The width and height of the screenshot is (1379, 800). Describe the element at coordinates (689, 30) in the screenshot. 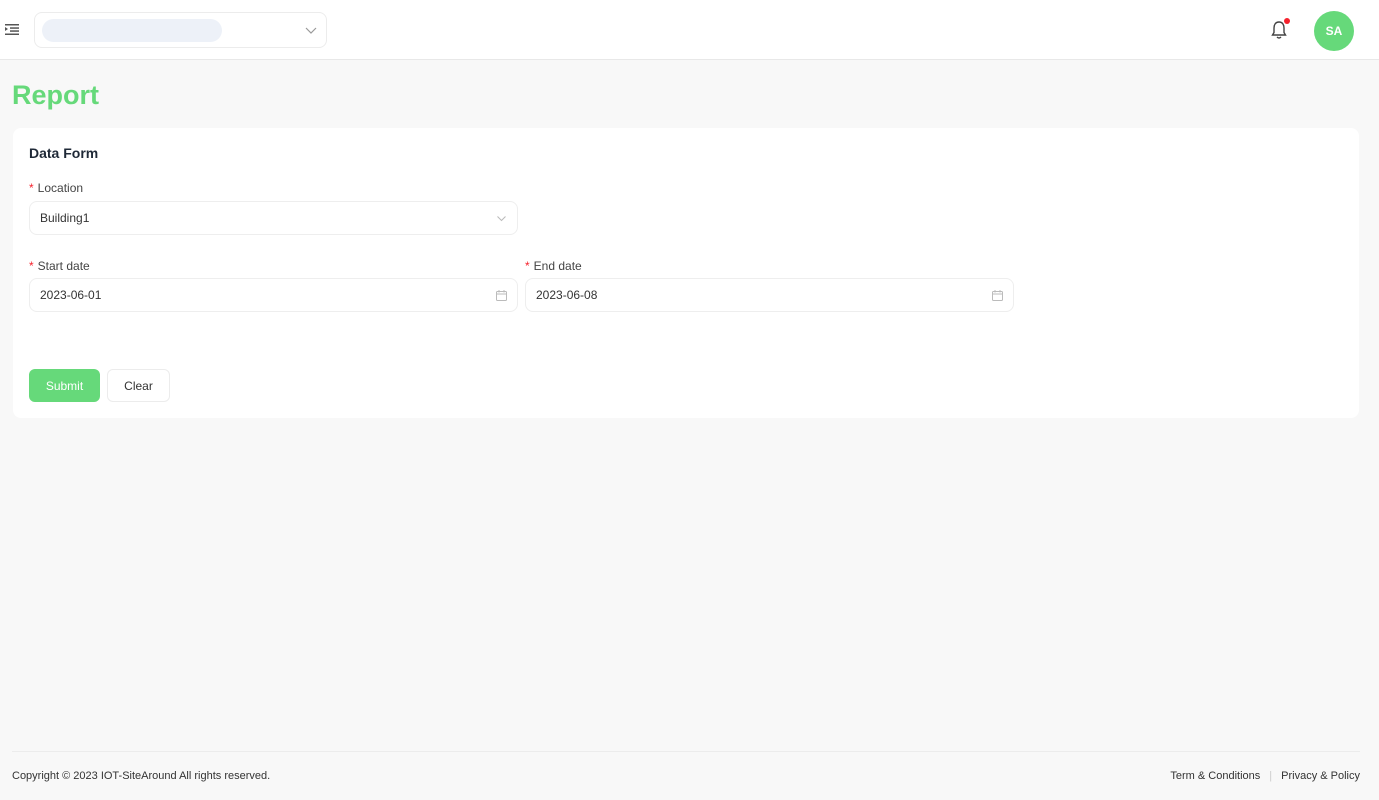

I see `top-header: SA` at that location.